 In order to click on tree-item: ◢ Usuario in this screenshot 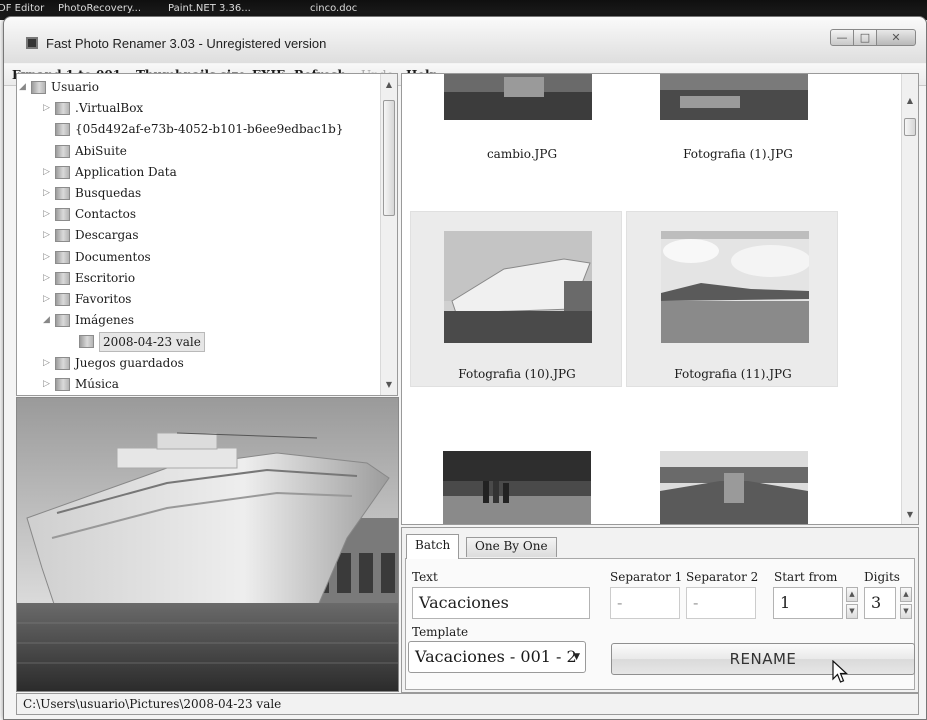, I will do `click(197, 88)`.